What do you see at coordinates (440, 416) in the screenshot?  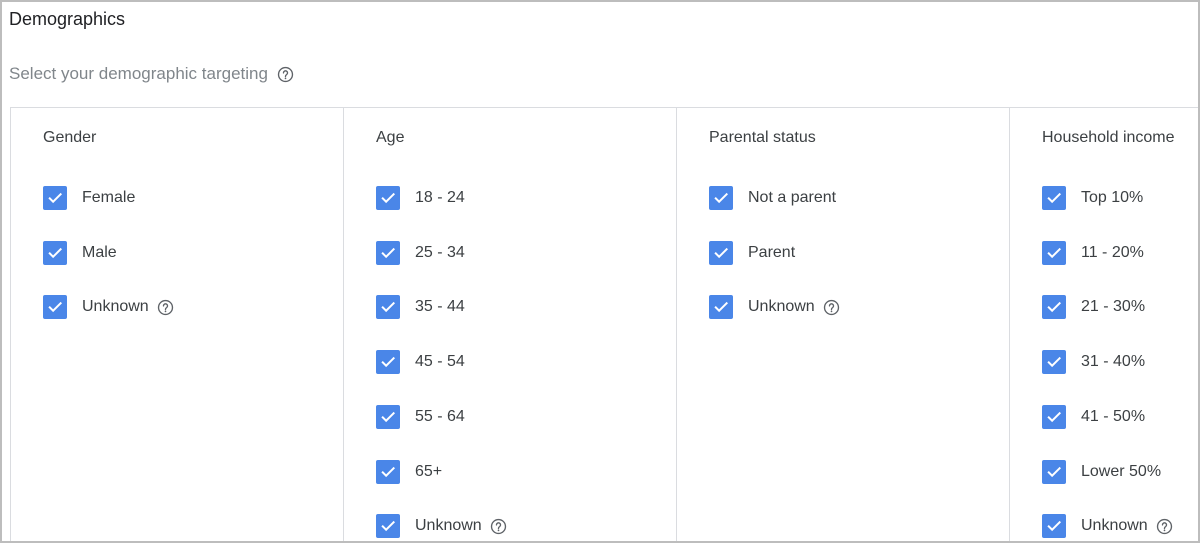 I see `option-label: 55 - 64` at bounding box center [440, 416].